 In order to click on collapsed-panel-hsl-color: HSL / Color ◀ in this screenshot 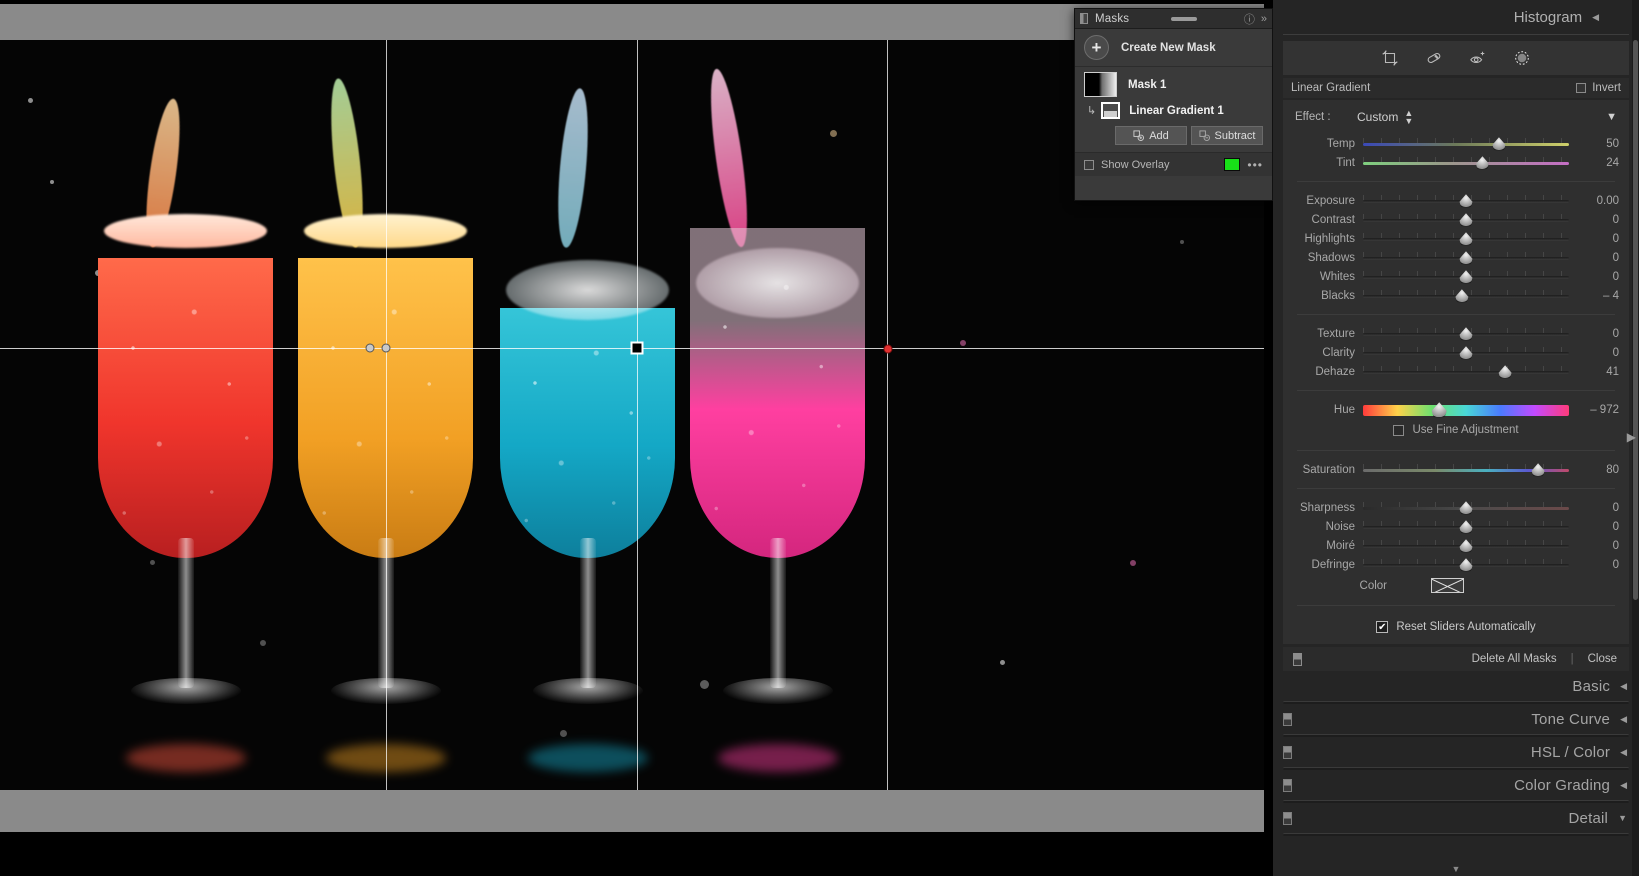, I will do `click(1456, 752)`.